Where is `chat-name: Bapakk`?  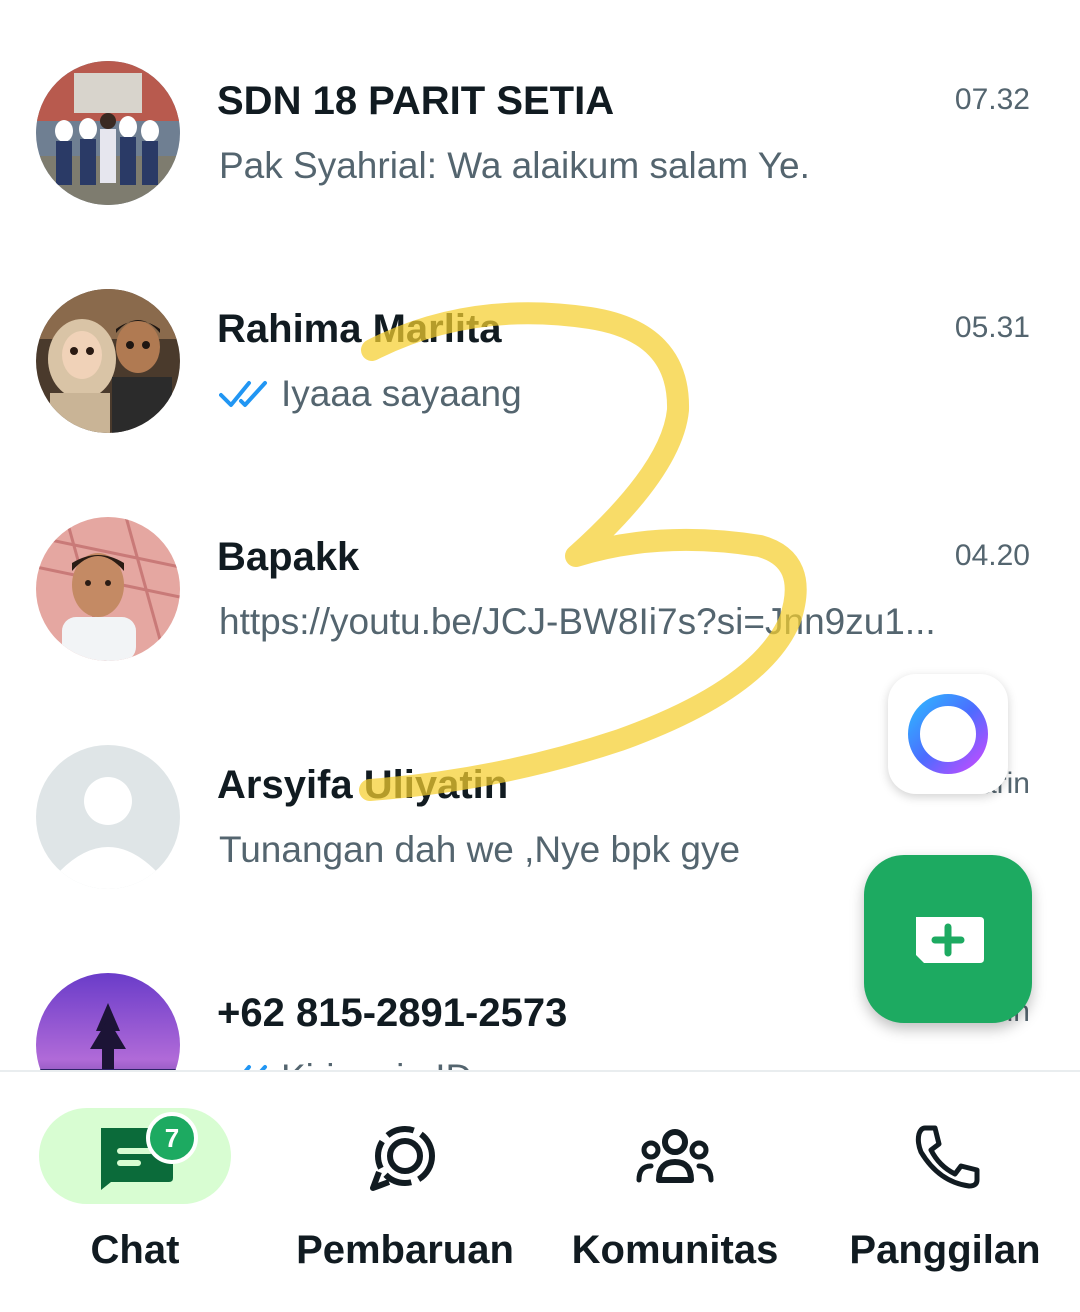 chat-name: Bapakk is located at coordinates (288, 557).